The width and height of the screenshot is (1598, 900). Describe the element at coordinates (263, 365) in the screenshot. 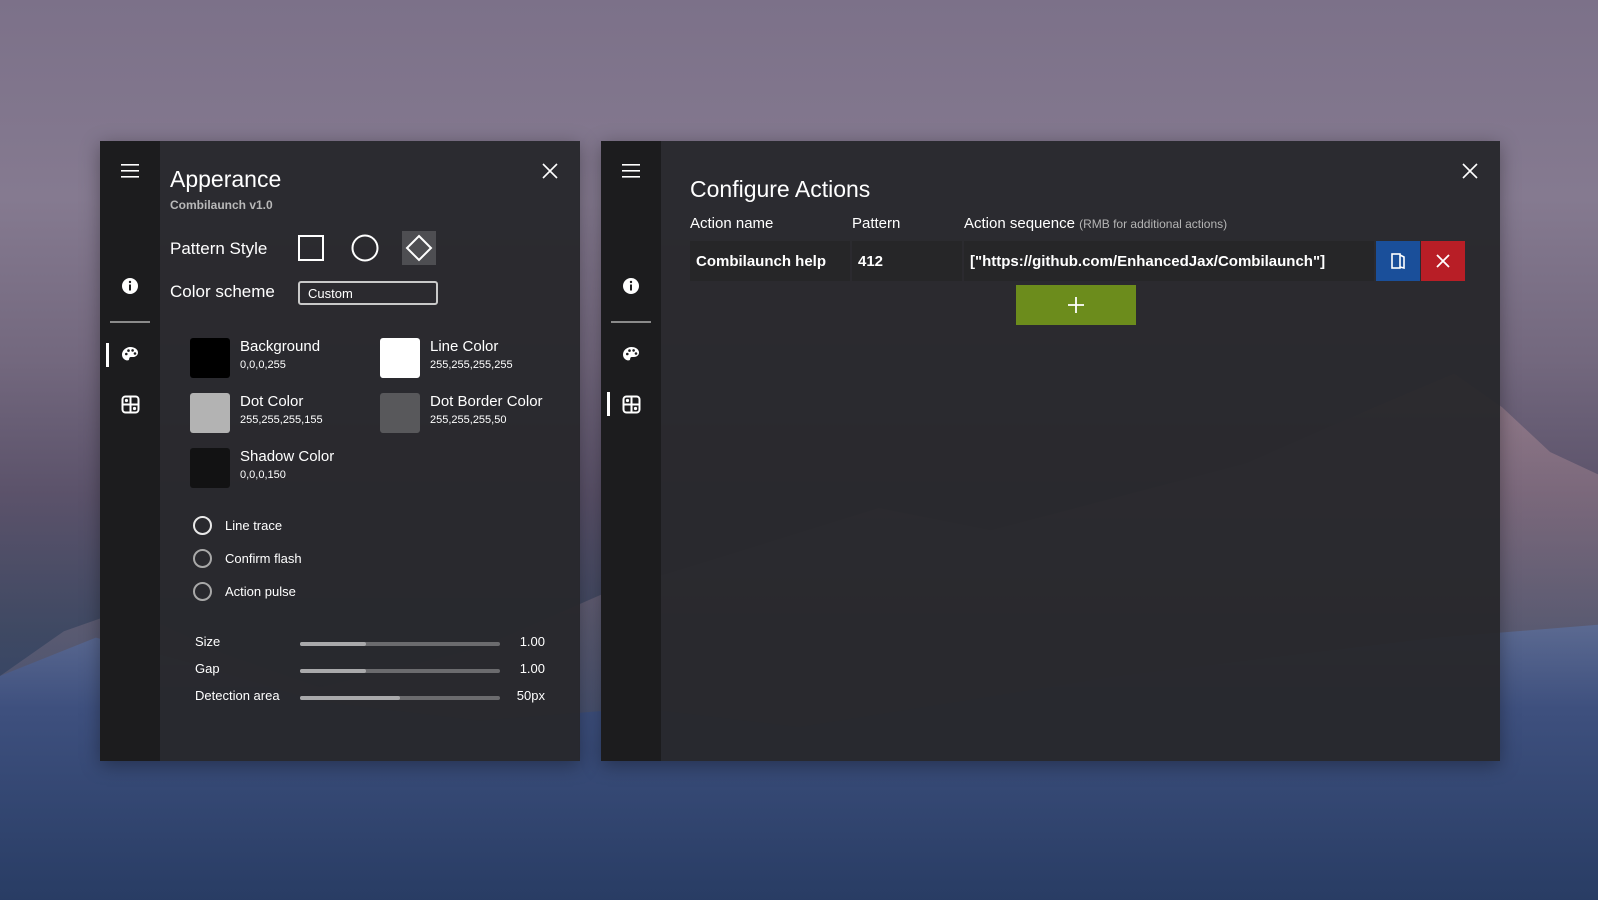

I see `color-value: 0,0,0,255` at that location.